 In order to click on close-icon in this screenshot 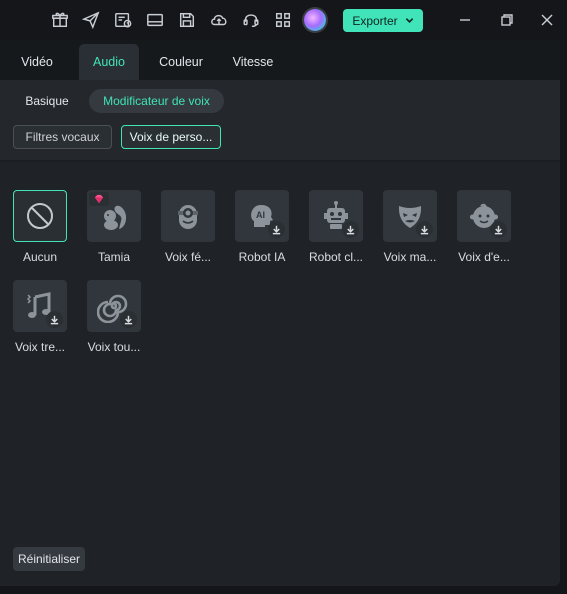, I will do `click(547, 20)`.